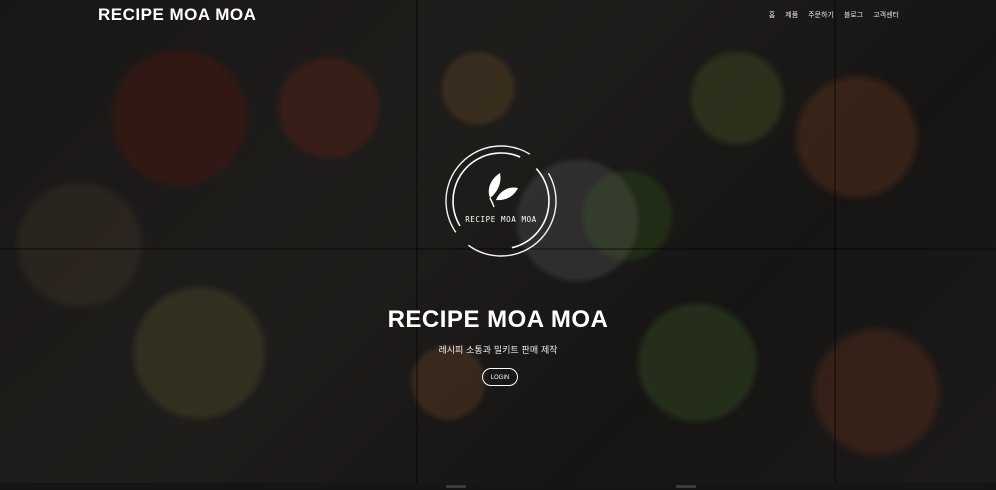  I want to click on emblem-text: RECIPE MOA MOA, so click(501, 219).